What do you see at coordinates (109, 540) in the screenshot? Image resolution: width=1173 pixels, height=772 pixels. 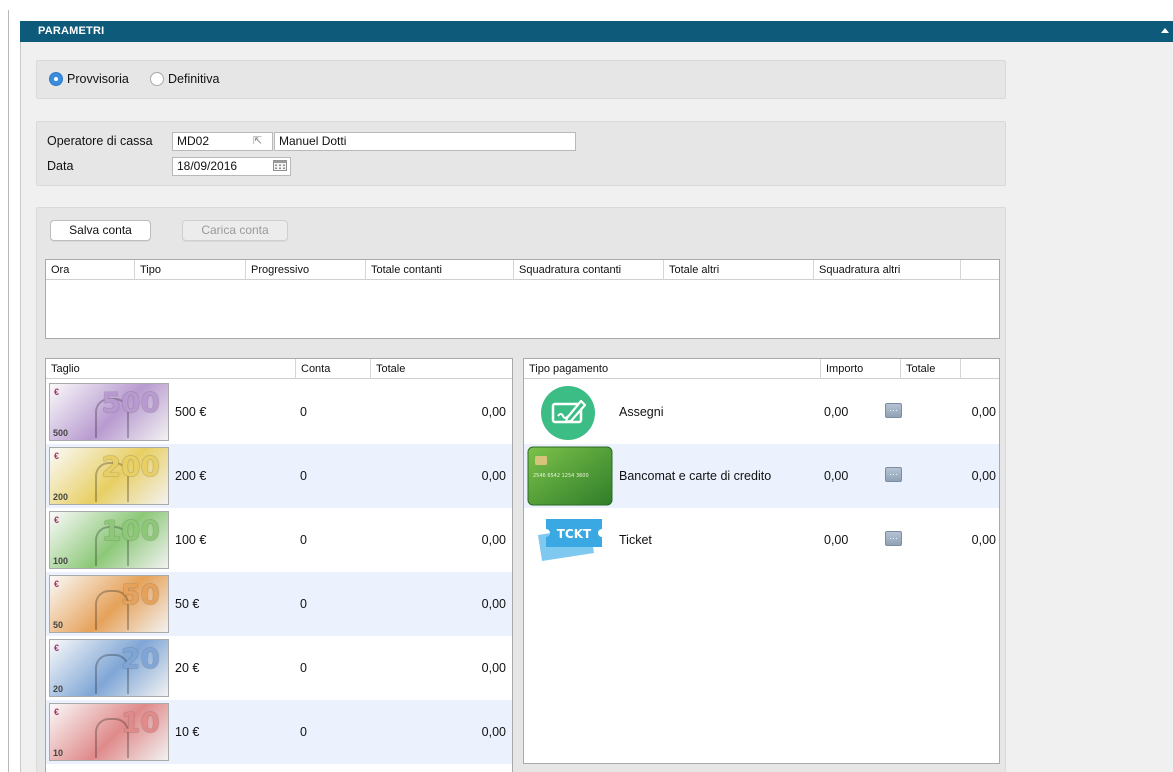 I see `banknote-100-icon: €100 100` at bounding box center [109, 540].